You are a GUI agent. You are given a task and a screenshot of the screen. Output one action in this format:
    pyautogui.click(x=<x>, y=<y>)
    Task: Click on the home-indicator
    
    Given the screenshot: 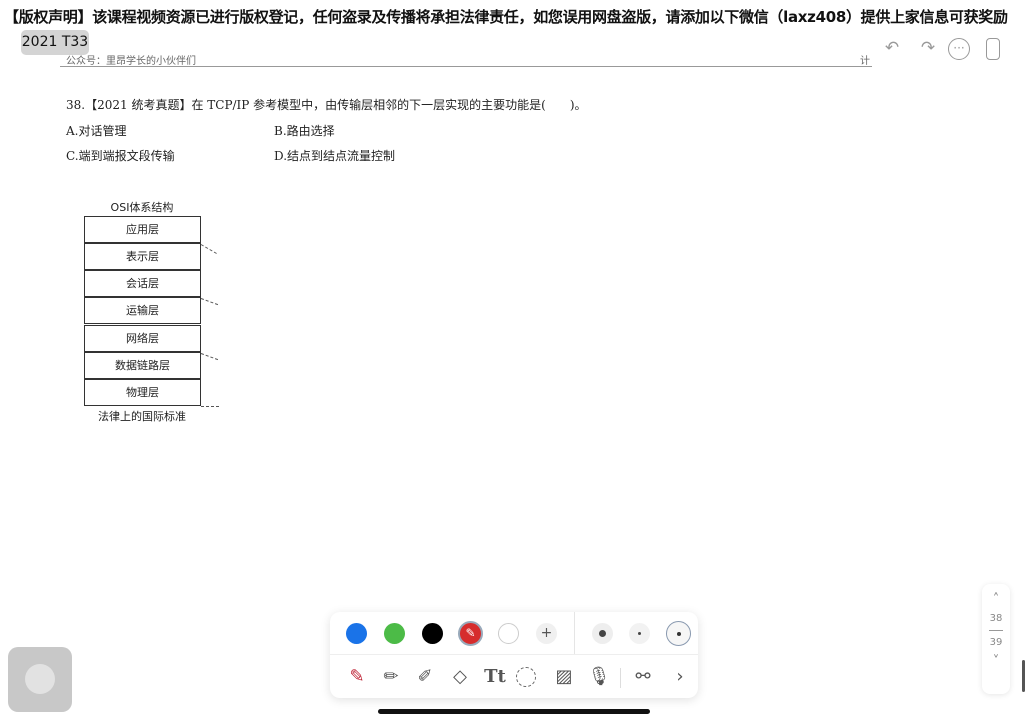 What is the action you would take?
    pyautogui.click(x=514, y=711)
    